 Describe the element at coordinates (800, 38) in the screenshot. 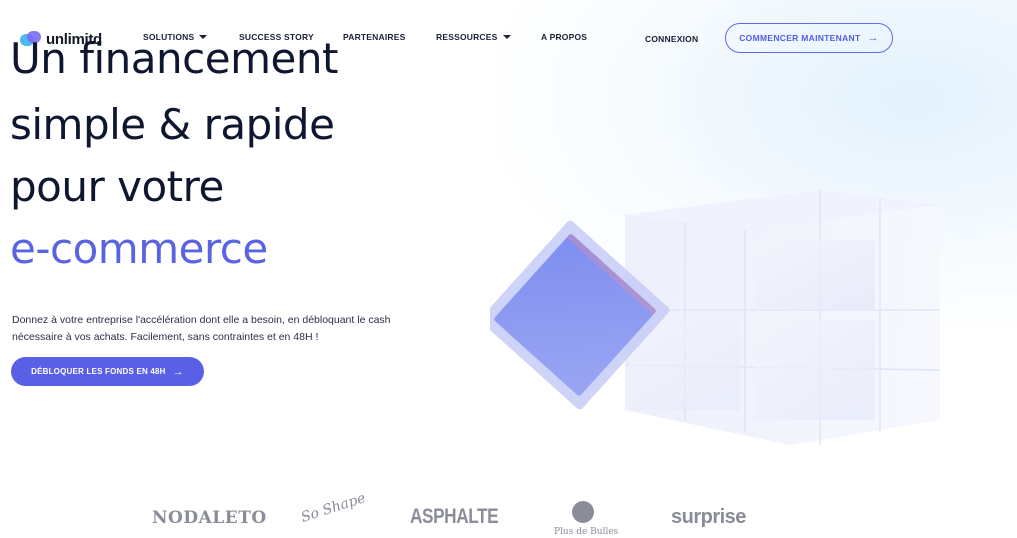

I see `start-now-label: COMMENCER MAINTENANT` at that location.